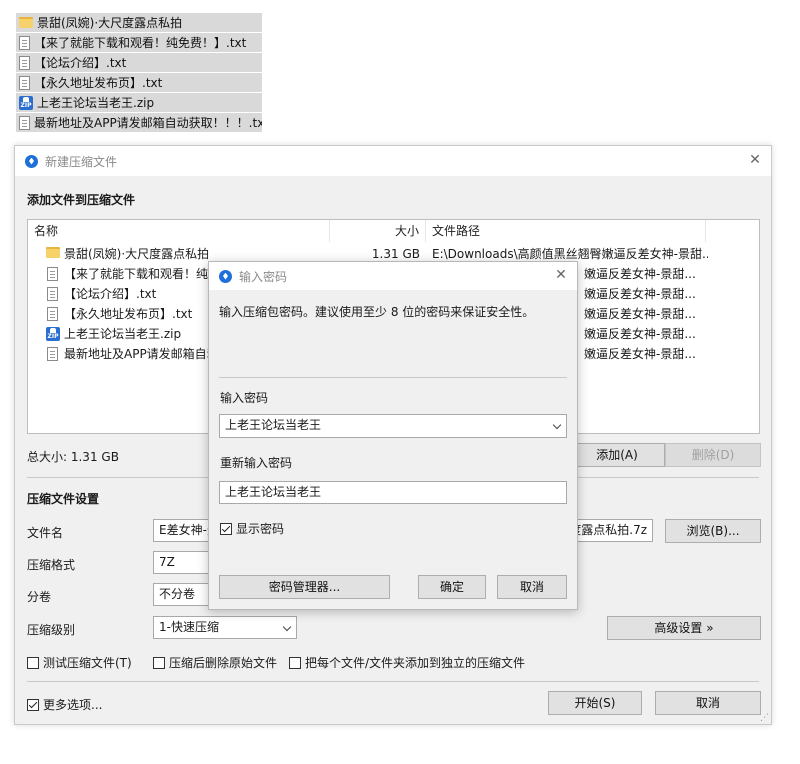 The height and width of the screenshot is (764, 800). Describe the element at coordinates (63, 499) in the screenshot. I see `settings-heading: 压缩文件设置` at that location.